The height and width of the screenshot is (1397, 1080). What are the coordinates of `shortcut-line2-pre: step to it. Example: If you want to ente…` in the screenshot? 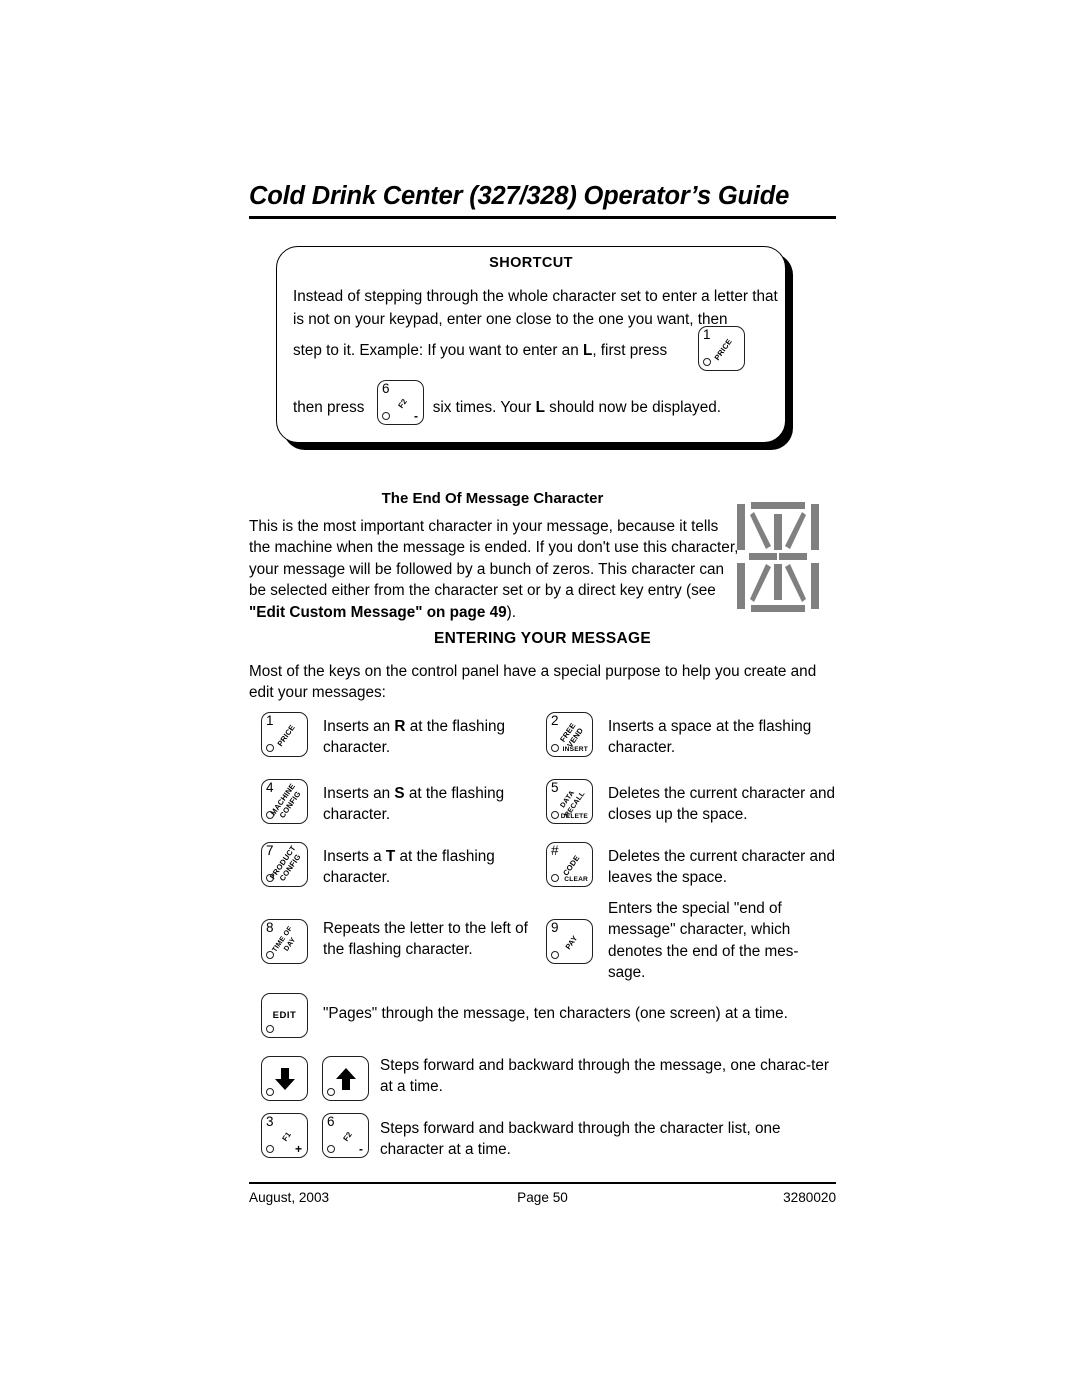 It's located at (438, 350).